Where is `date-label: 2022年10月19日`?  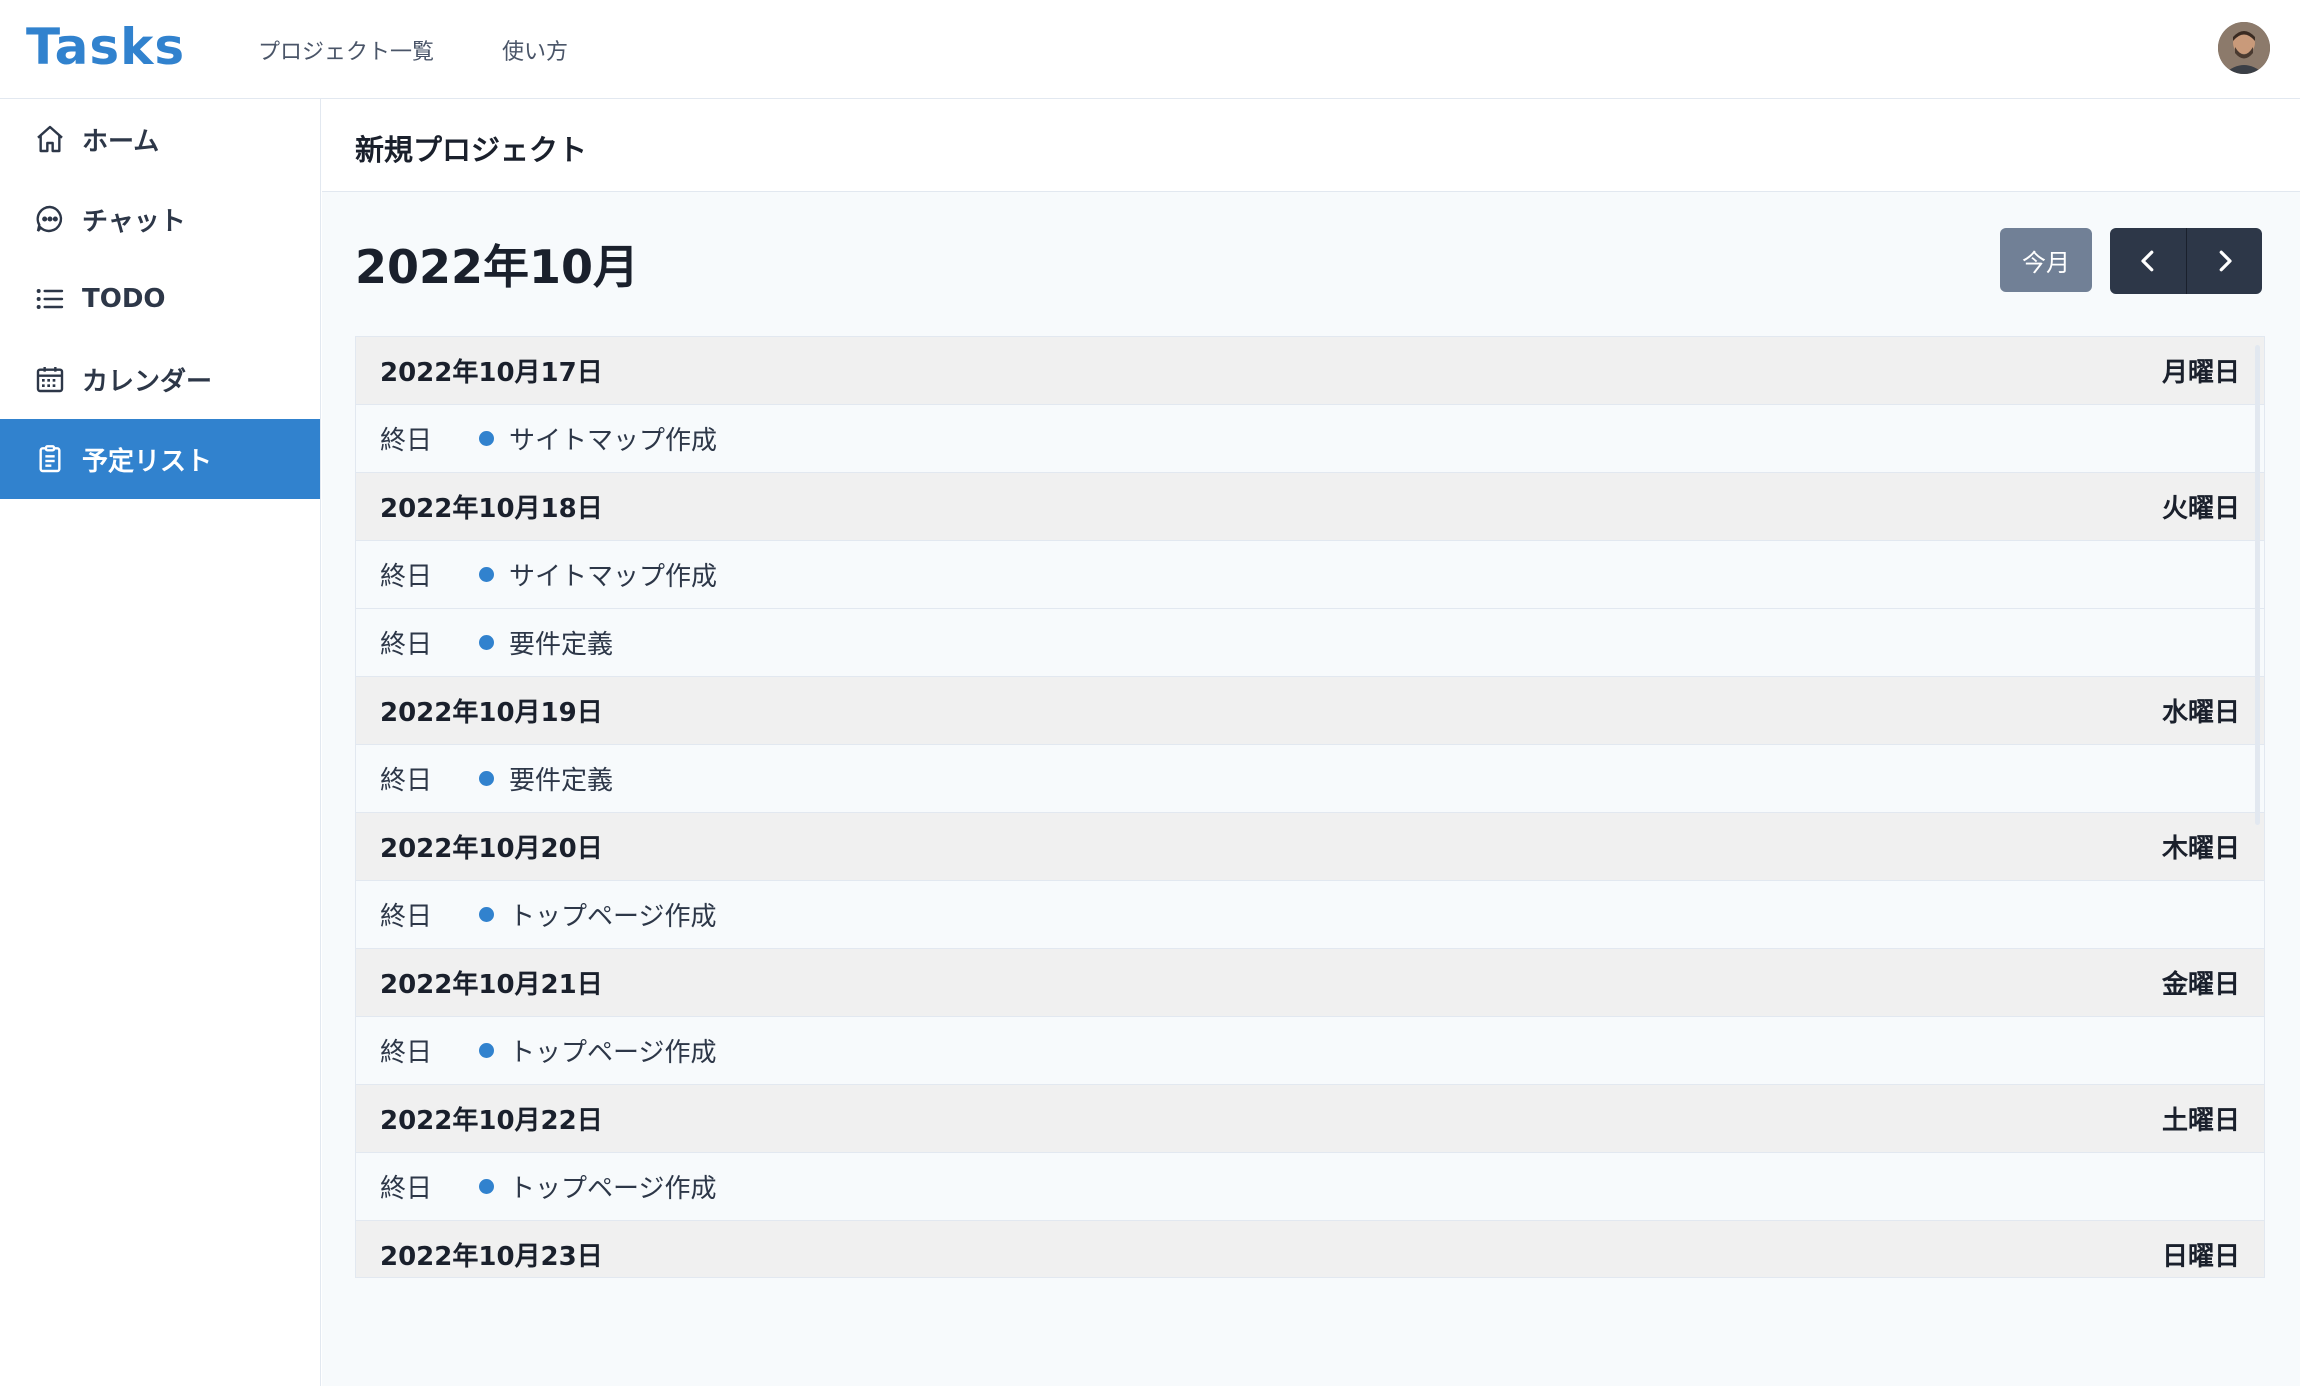
date-label: 2022年10月19日 is located at coordinates (491, 713).